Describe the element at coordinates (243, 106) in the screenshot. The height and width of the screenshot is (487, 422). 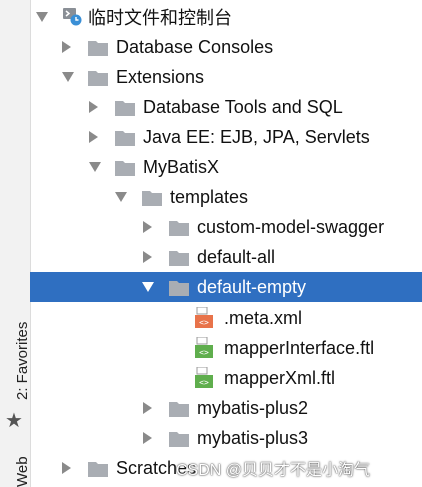
I see `tree-label: Database Tools and SQL` at that location.